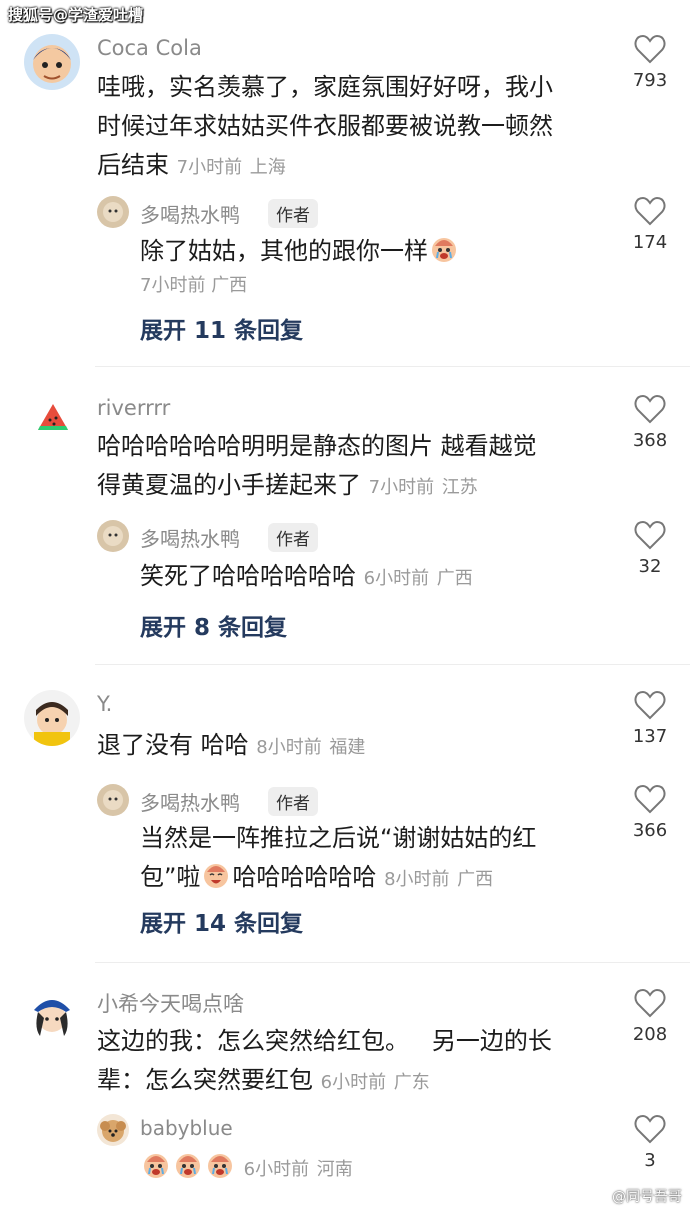  Describe the element at coordinates (173, 285) in the screenshot. I see `reply-time: 7小时前` at that location.